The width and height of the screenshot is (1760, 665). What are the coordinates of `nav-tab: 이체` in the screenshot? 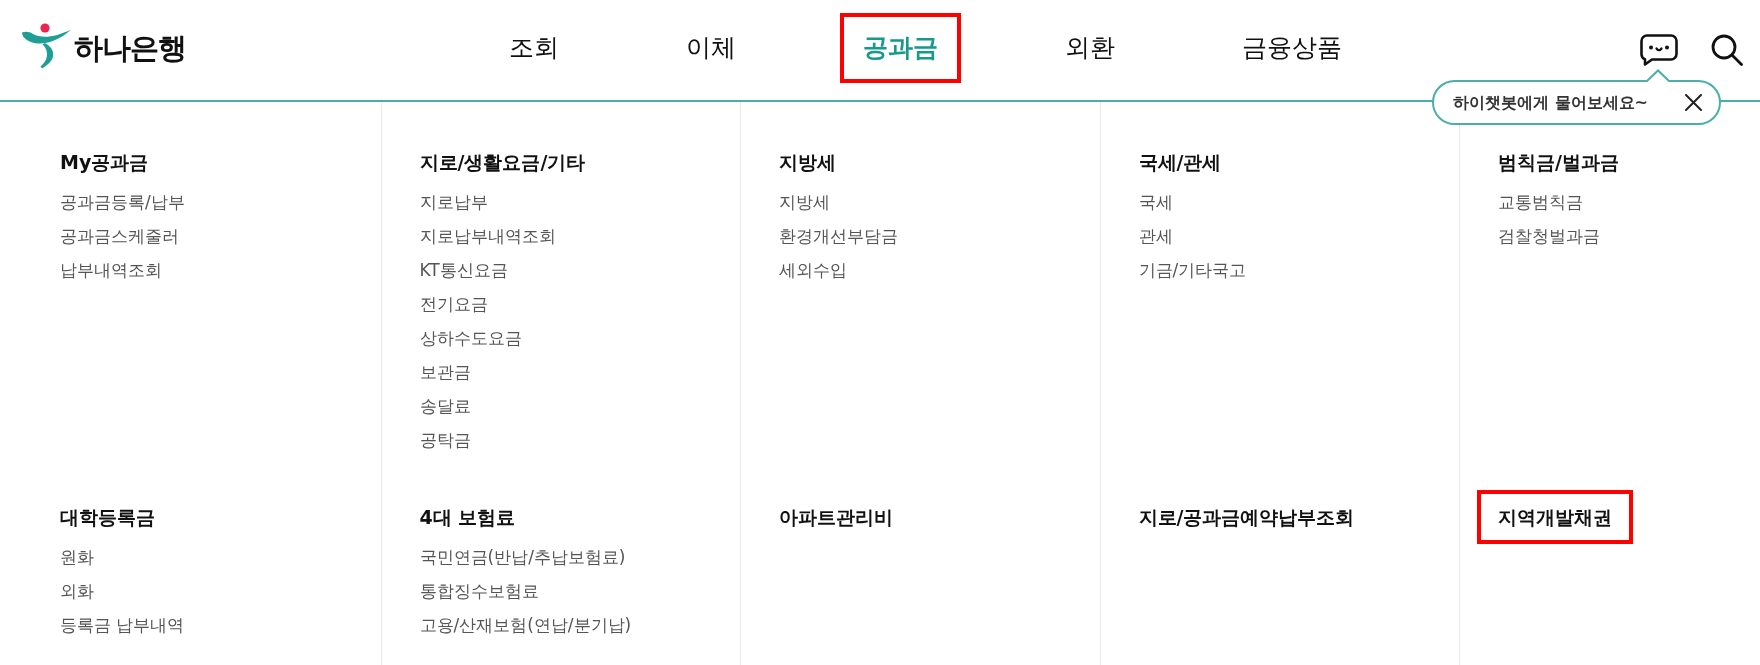 It's located at (711, 48).